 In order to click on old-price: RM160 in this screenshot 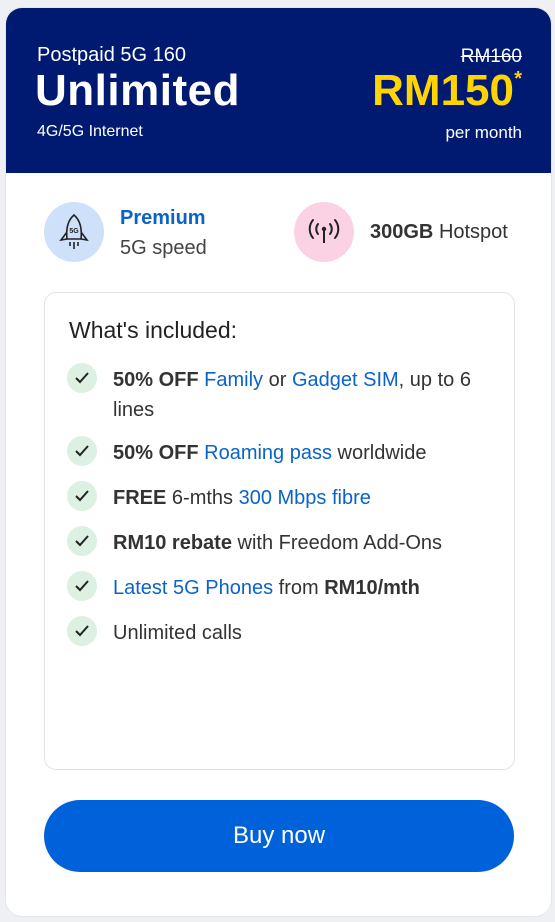, I will do `click(491, 56)`.